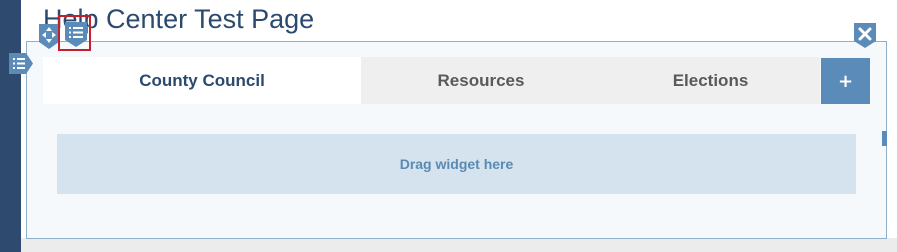 The height and width of the screenshot is (252, 897). Describe the element at coordinates (710, 80) in the screenshot. I see `tab-elections: Elections` at that location.